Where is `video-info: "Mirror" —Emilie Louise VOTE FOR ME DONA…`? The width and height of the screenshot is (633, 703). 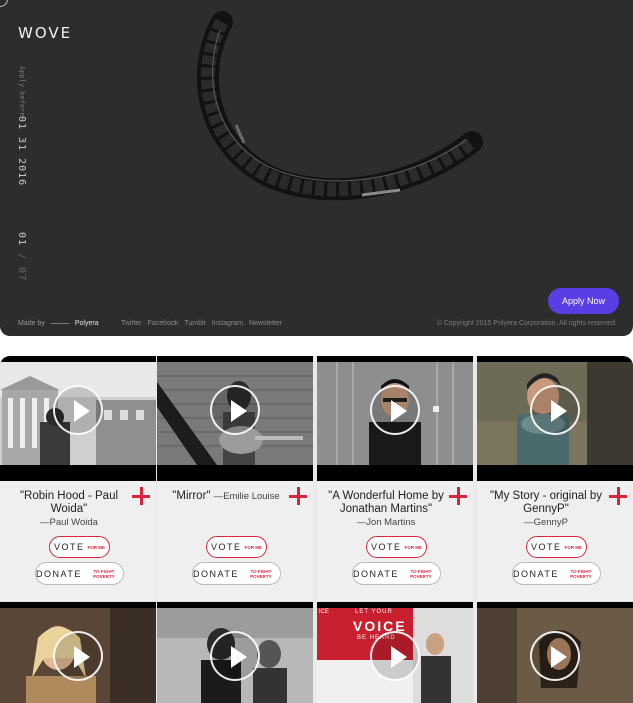 video-info: "Mirror" —Emilie Louise VOTE FOR ME DONA… is located at coordinates (235, 541).